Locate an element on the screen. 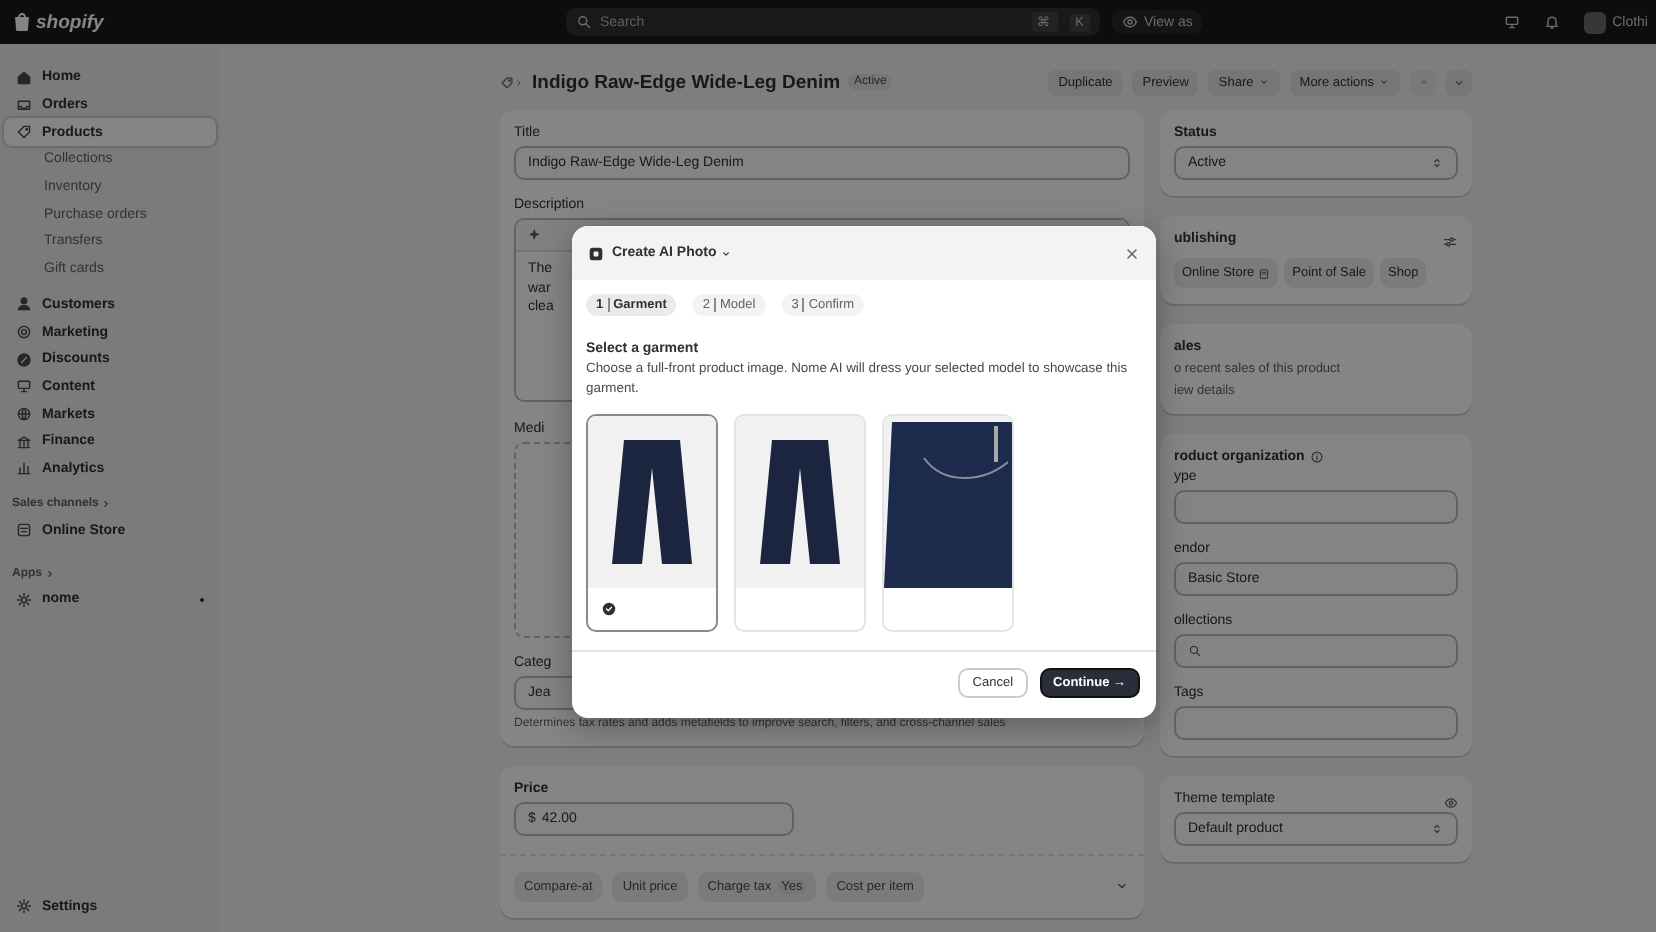  target-icon is located at coordinates (24, 332).